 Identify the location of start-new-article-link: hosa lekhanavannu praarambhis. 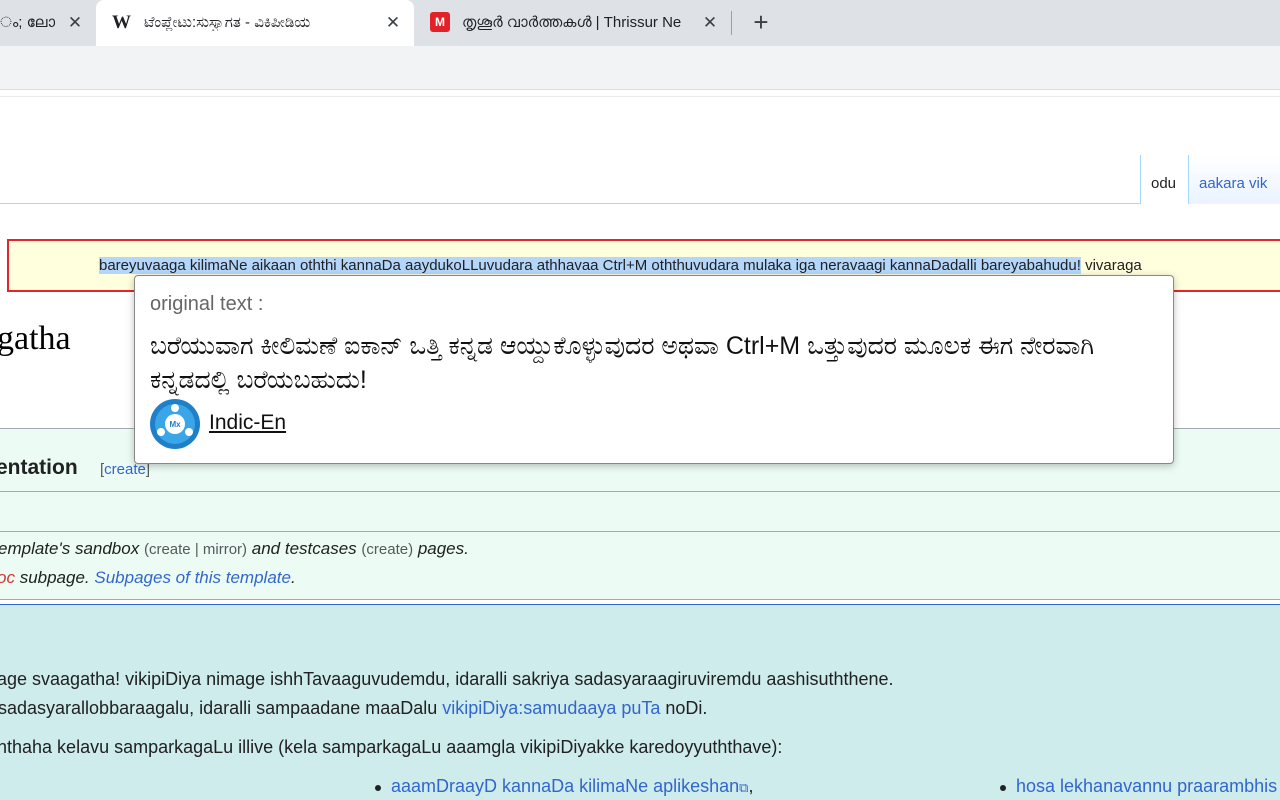
(1146, 786).